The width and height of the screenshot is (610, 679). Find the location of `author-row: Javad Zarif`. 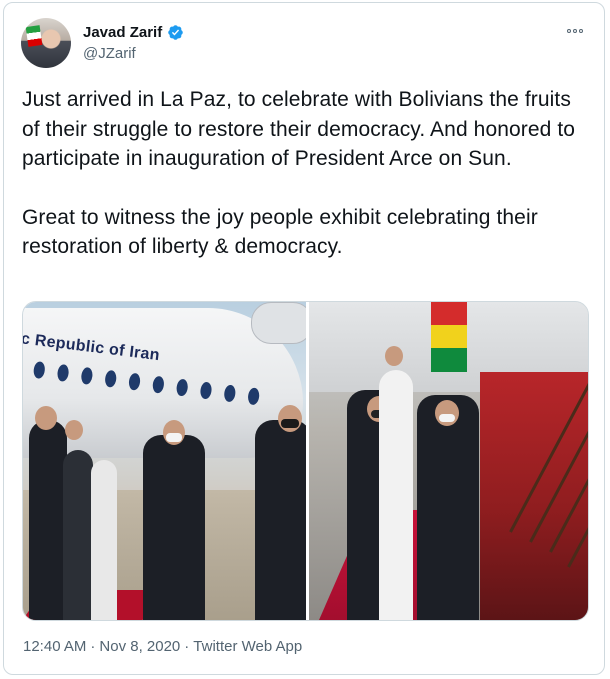

author-row: Javad Zarif is located at coordinates (133, 32).